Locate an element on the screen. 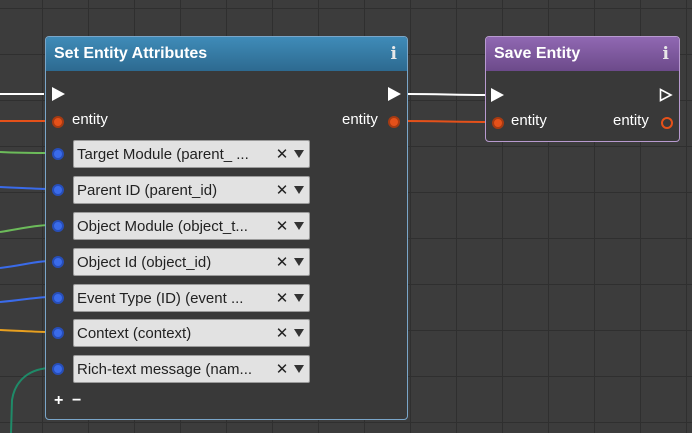 This screenshot has height=433, width=692. save-entity-node: Save Entity i entity entity is located at coordinates (582, 89).